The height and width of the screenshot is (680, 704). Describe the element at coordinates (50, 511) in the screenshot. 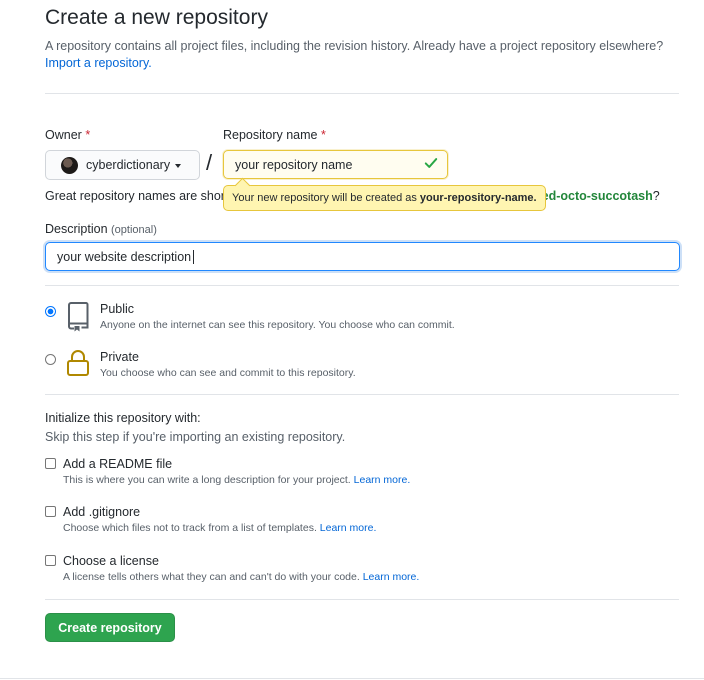

I see `gitignore-checkbox` at that location.